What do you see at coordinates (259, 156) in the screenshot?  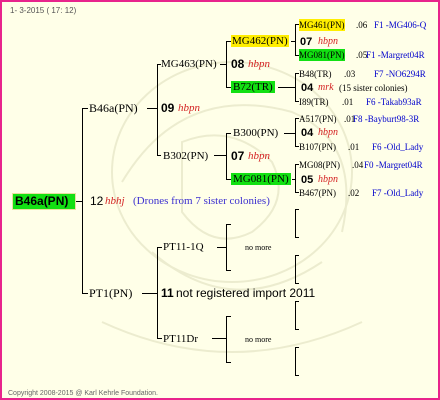 I see `fm-hatch: hbpn` at bounding box center [259, 156].